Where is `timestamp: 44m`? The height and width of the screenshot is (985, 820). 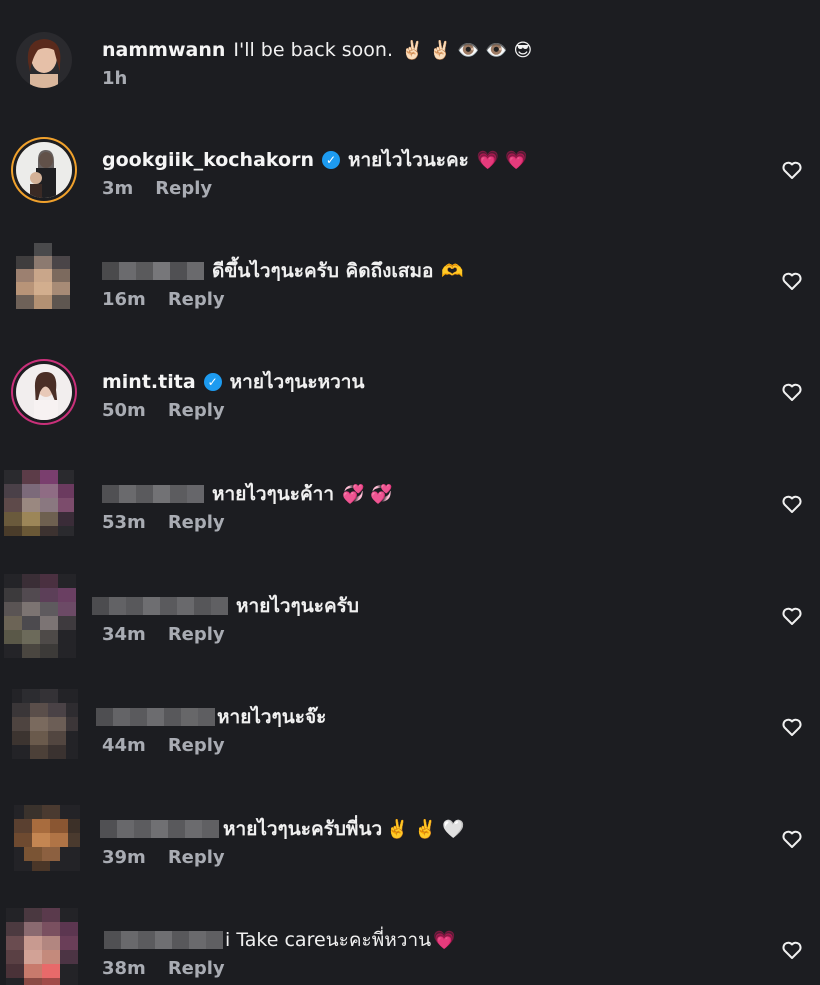
timestamp: 44m is located at coordinates (124, 745).